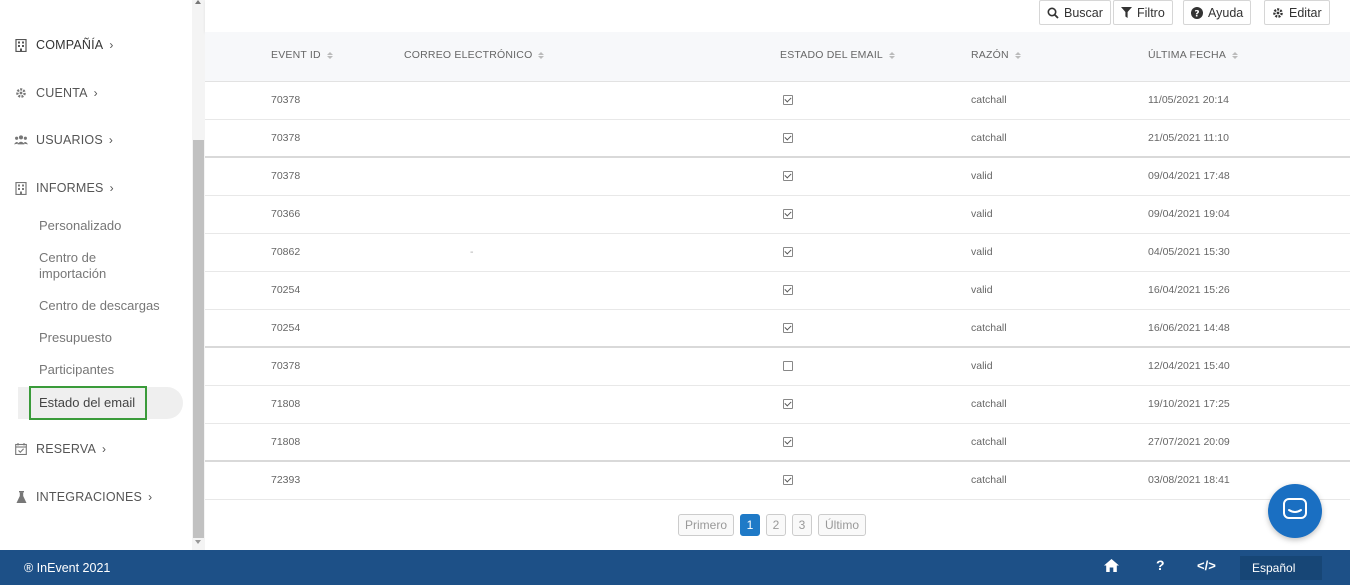 This screenshot has width=1350, height=585. What do you see at coordinates (21, 497) in the screenshot?
I see `flask-icon` at bounding box center [21, 497].